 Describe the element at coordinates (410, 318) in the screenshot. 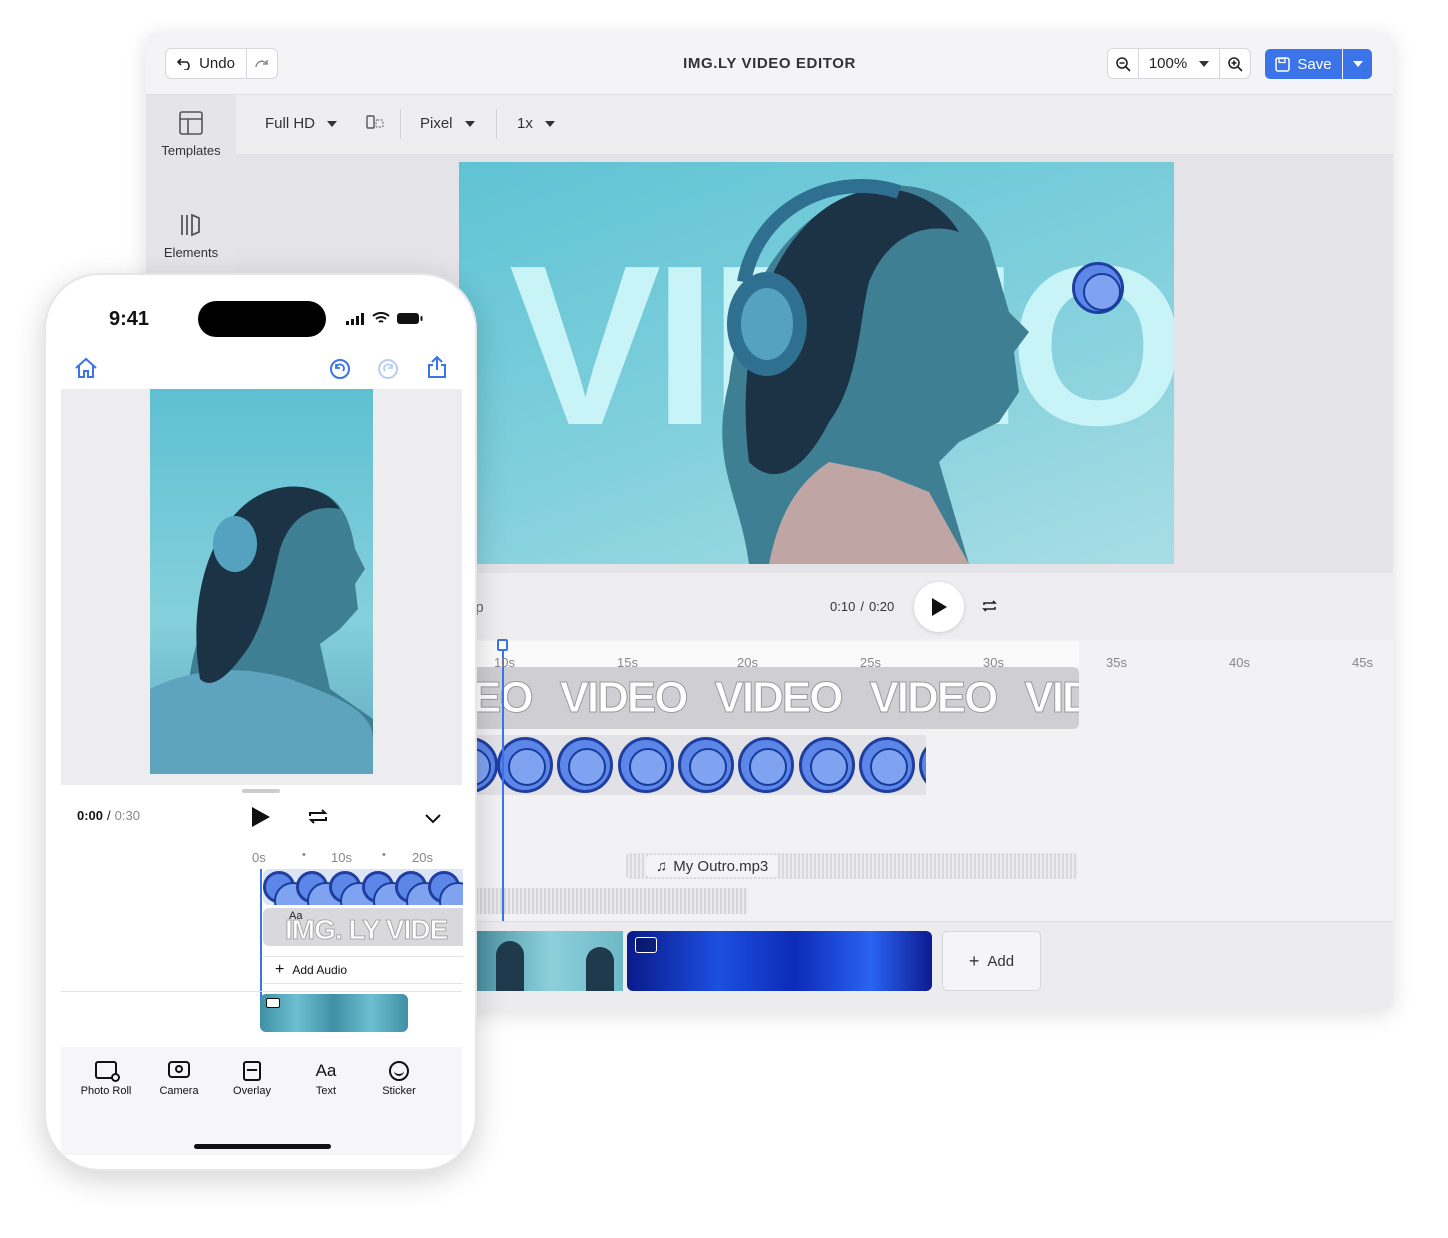

I see `battery-icon` at that location.